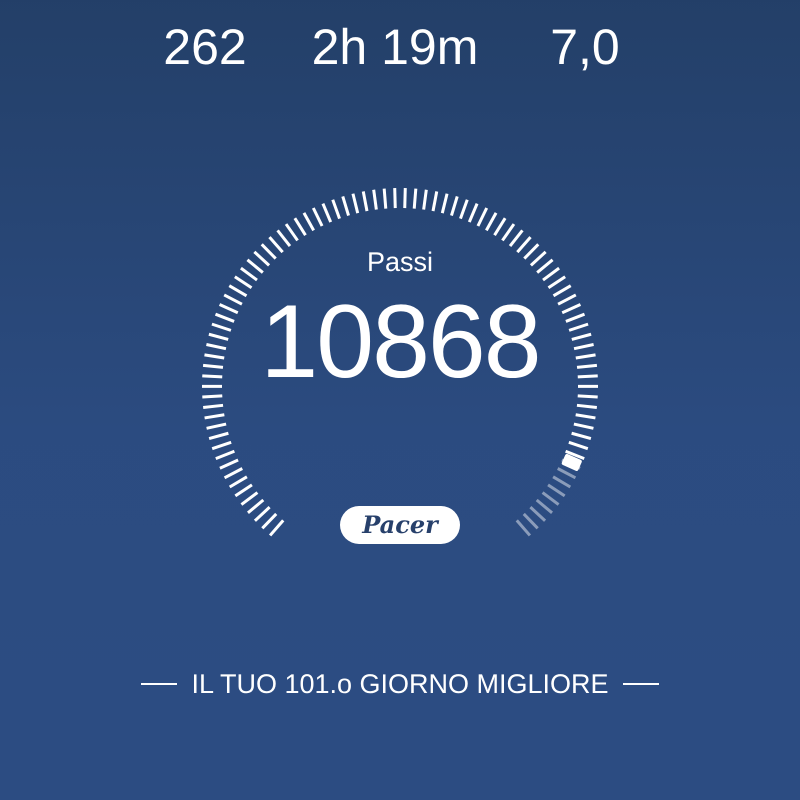  What do you see at coordinates (585, 47) in the screenshot?
I see `stat-value: 7,0` at bounding box center [585, 47].